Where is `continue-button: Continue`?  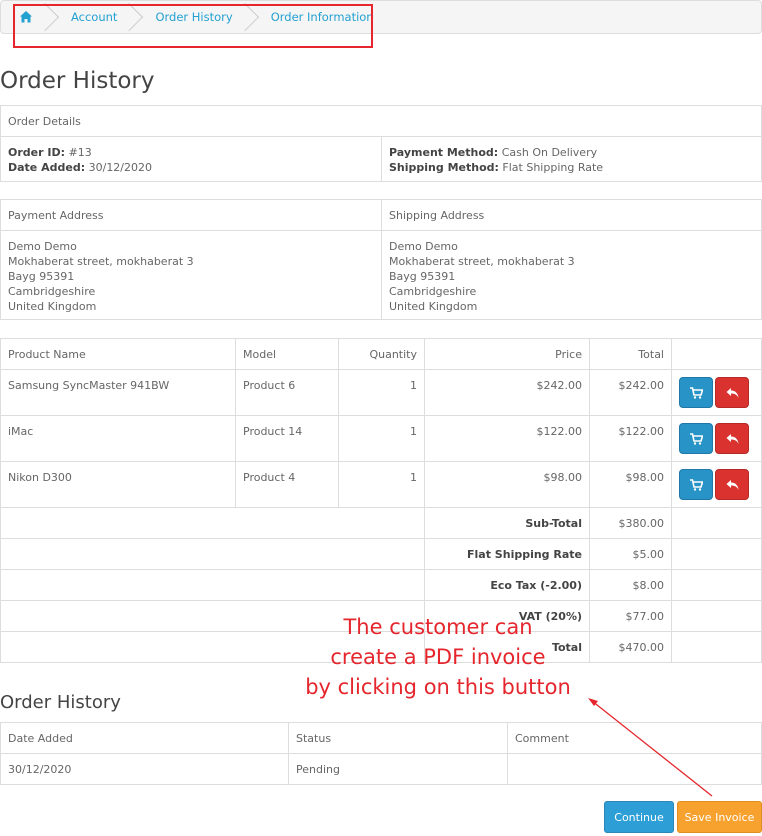 continue-button: Continue is located at coordinates (639, 817).